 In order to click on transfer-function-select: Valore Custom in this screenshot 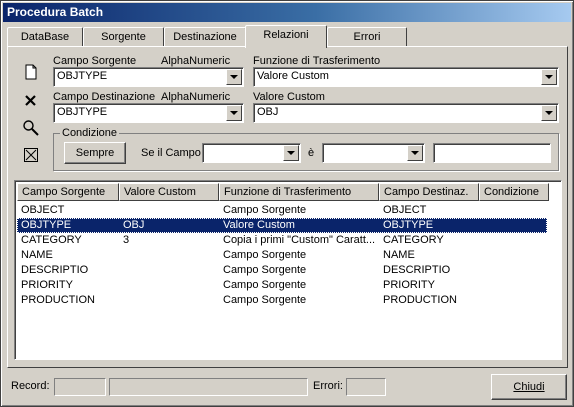, I will do `click(406, 77)`.